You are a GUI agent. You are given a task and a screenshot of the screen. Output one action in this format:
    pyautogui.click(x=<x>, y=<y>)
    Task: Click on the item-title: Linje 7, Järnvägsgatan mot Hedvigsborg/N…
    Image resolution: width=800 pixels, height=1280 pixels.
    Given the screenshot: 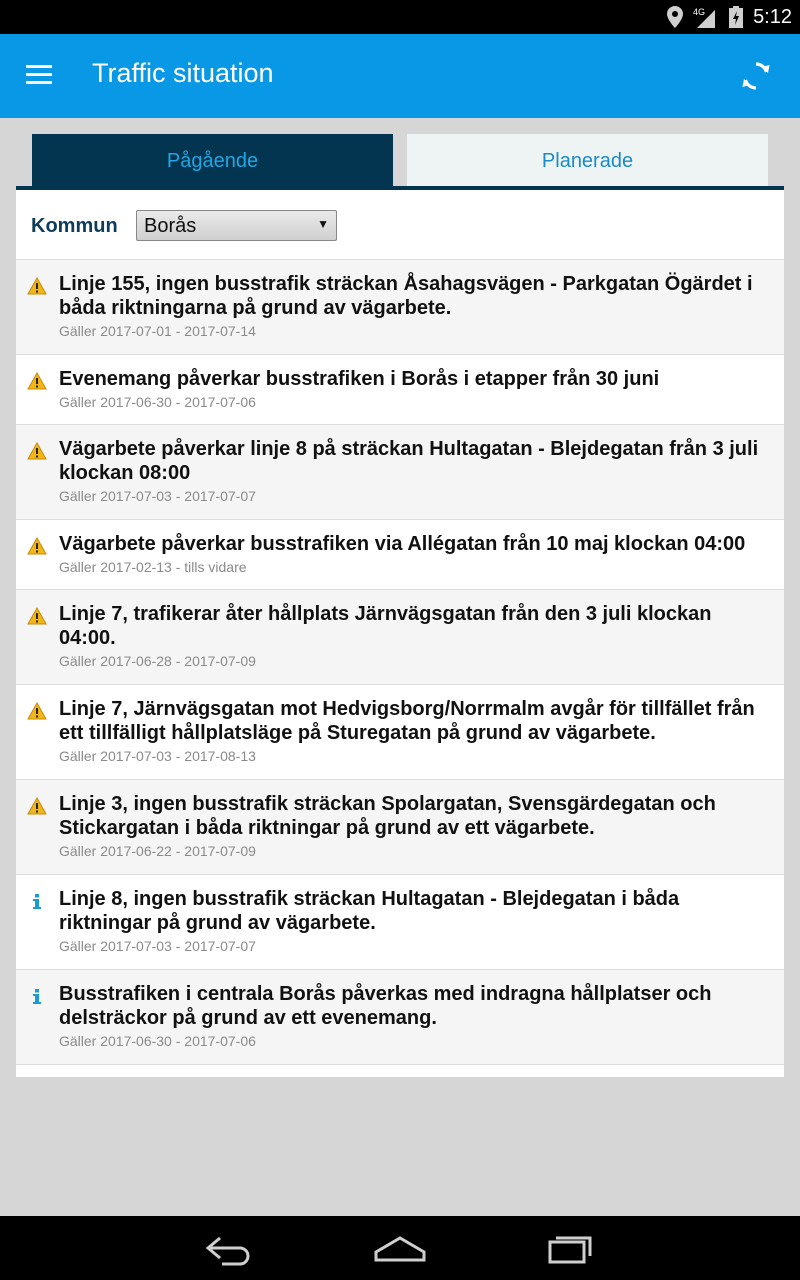 What is the action you would take?
    pyautogui.click(x=407, y=721)
    